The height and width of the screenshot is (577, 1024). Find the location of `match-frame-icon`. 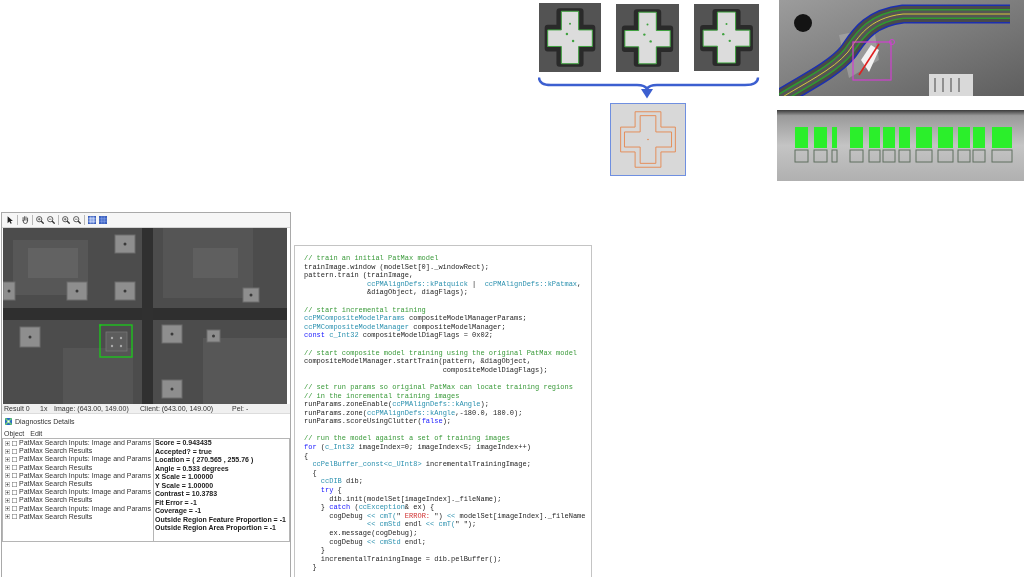

match-frame-icon is located at coordinates (116, 341).